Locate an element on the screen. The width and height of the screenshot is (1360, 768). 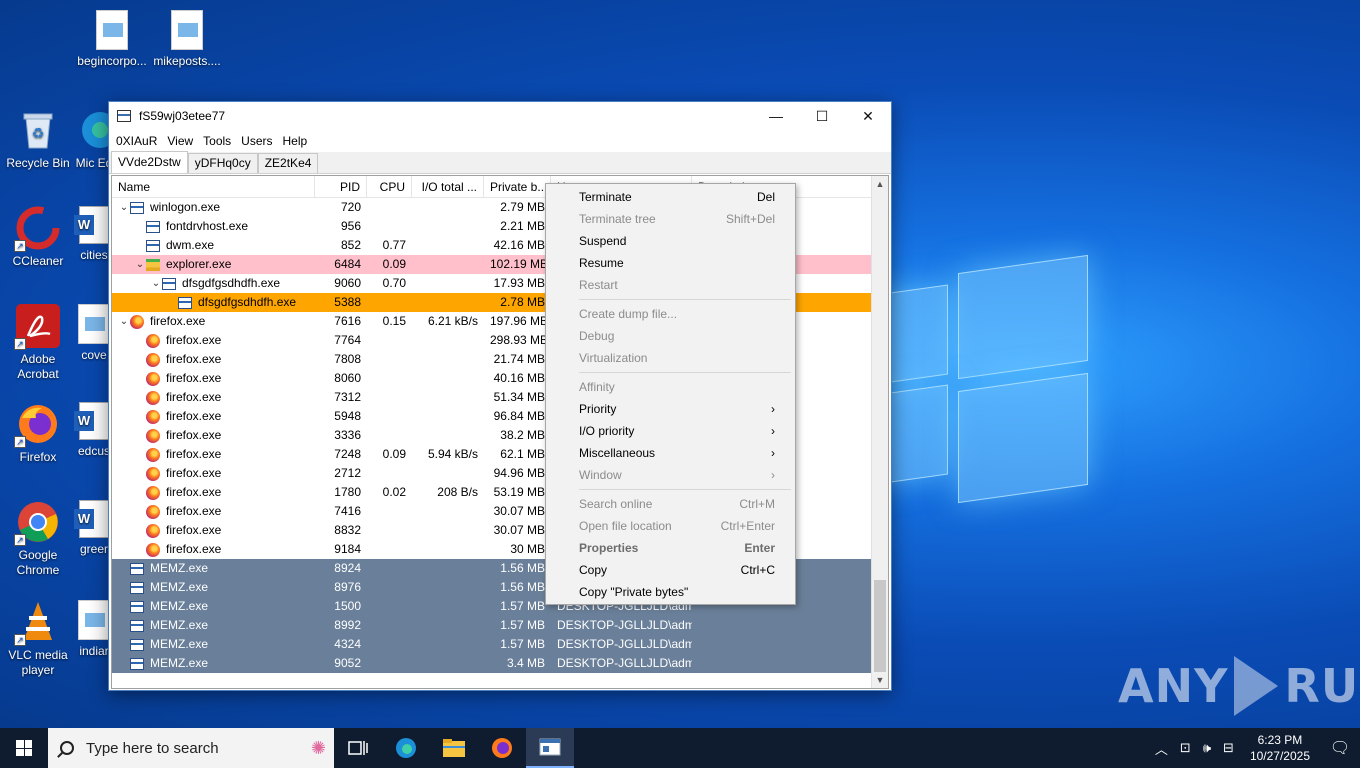
watermark-text-right: RUN is located at coordinates (1322, 686).